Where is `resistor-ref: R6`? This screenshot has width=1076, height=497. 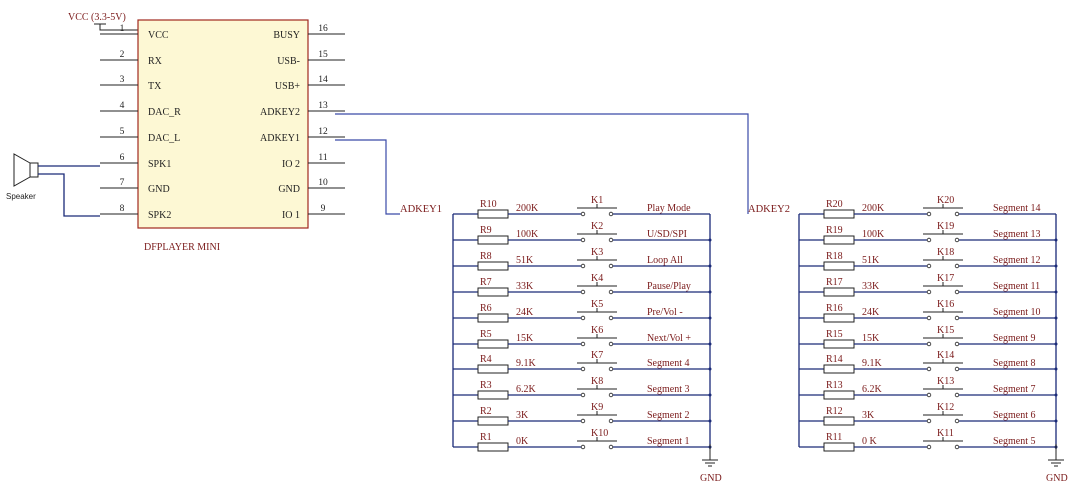 resistor-ref: R6 is located at coordinates (486, 308).